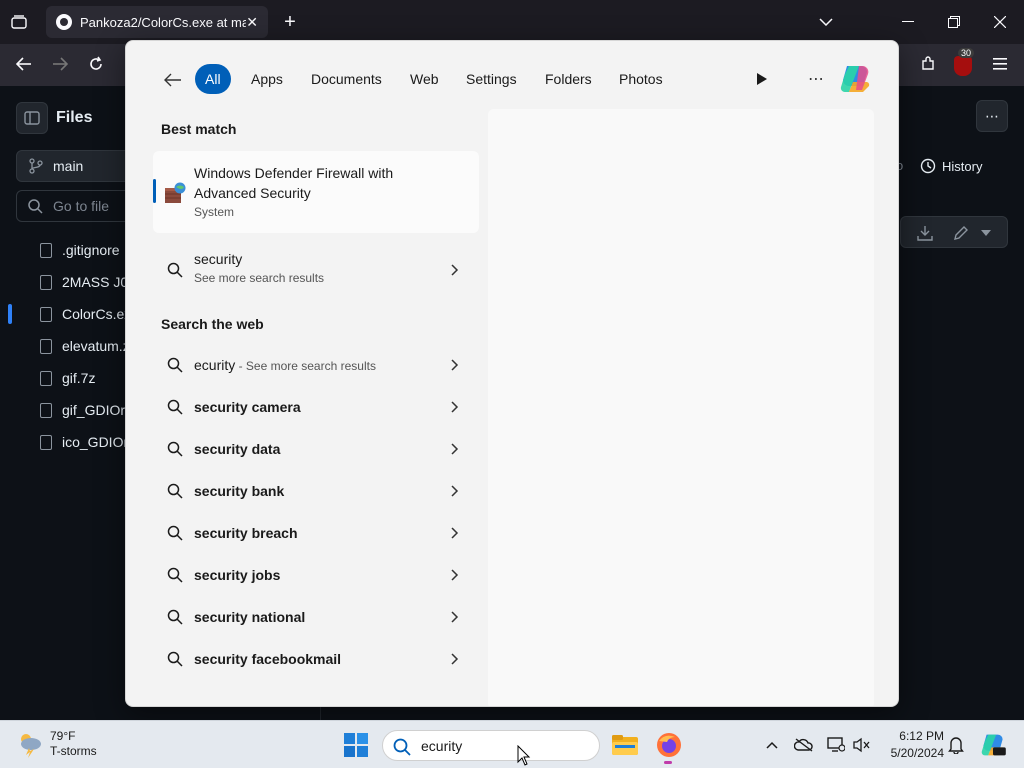 This screenshot has width=1024, height=768. Describe the element at coordinates (956, 745) in the screenshot. I see `notification-bell-icon` at that location.